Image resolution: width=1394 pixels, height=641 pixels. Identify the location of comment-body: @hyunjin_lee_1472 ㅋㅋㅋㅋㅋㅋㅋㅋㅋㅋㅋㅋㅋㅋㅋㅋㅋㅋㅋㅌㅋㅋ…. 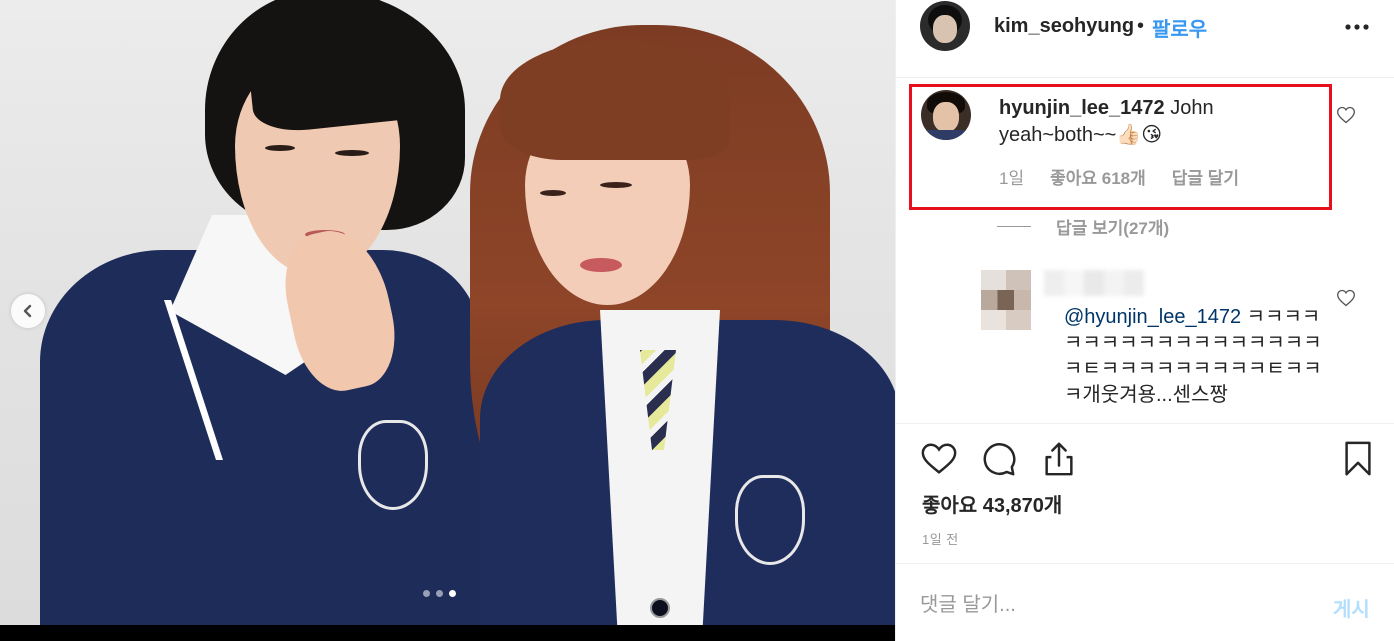
(1194, 356).